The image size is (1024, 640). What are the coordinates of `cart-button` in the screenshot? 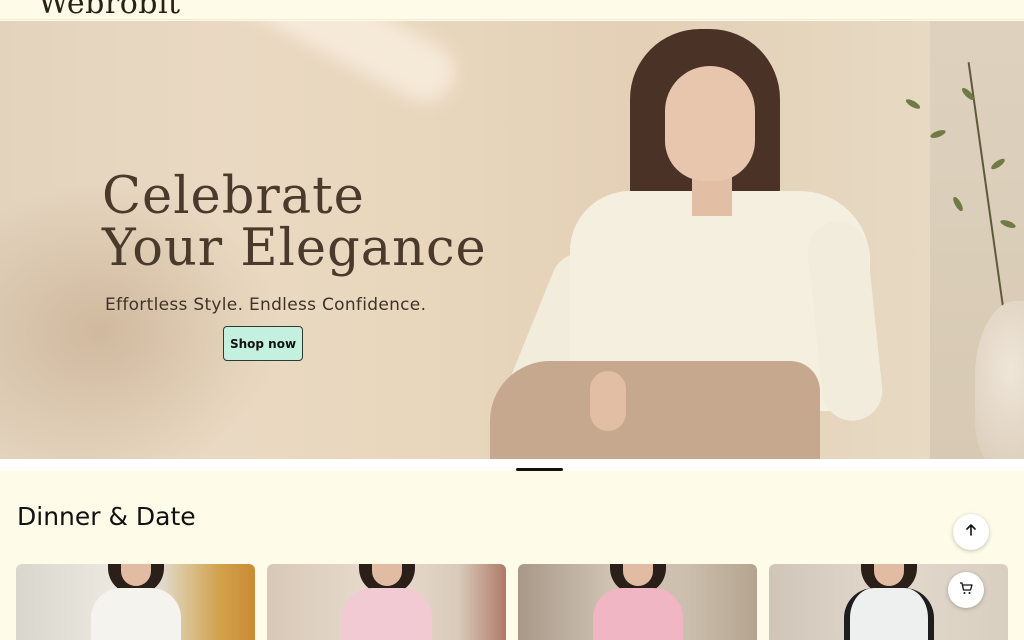 It's located at (966, 590).